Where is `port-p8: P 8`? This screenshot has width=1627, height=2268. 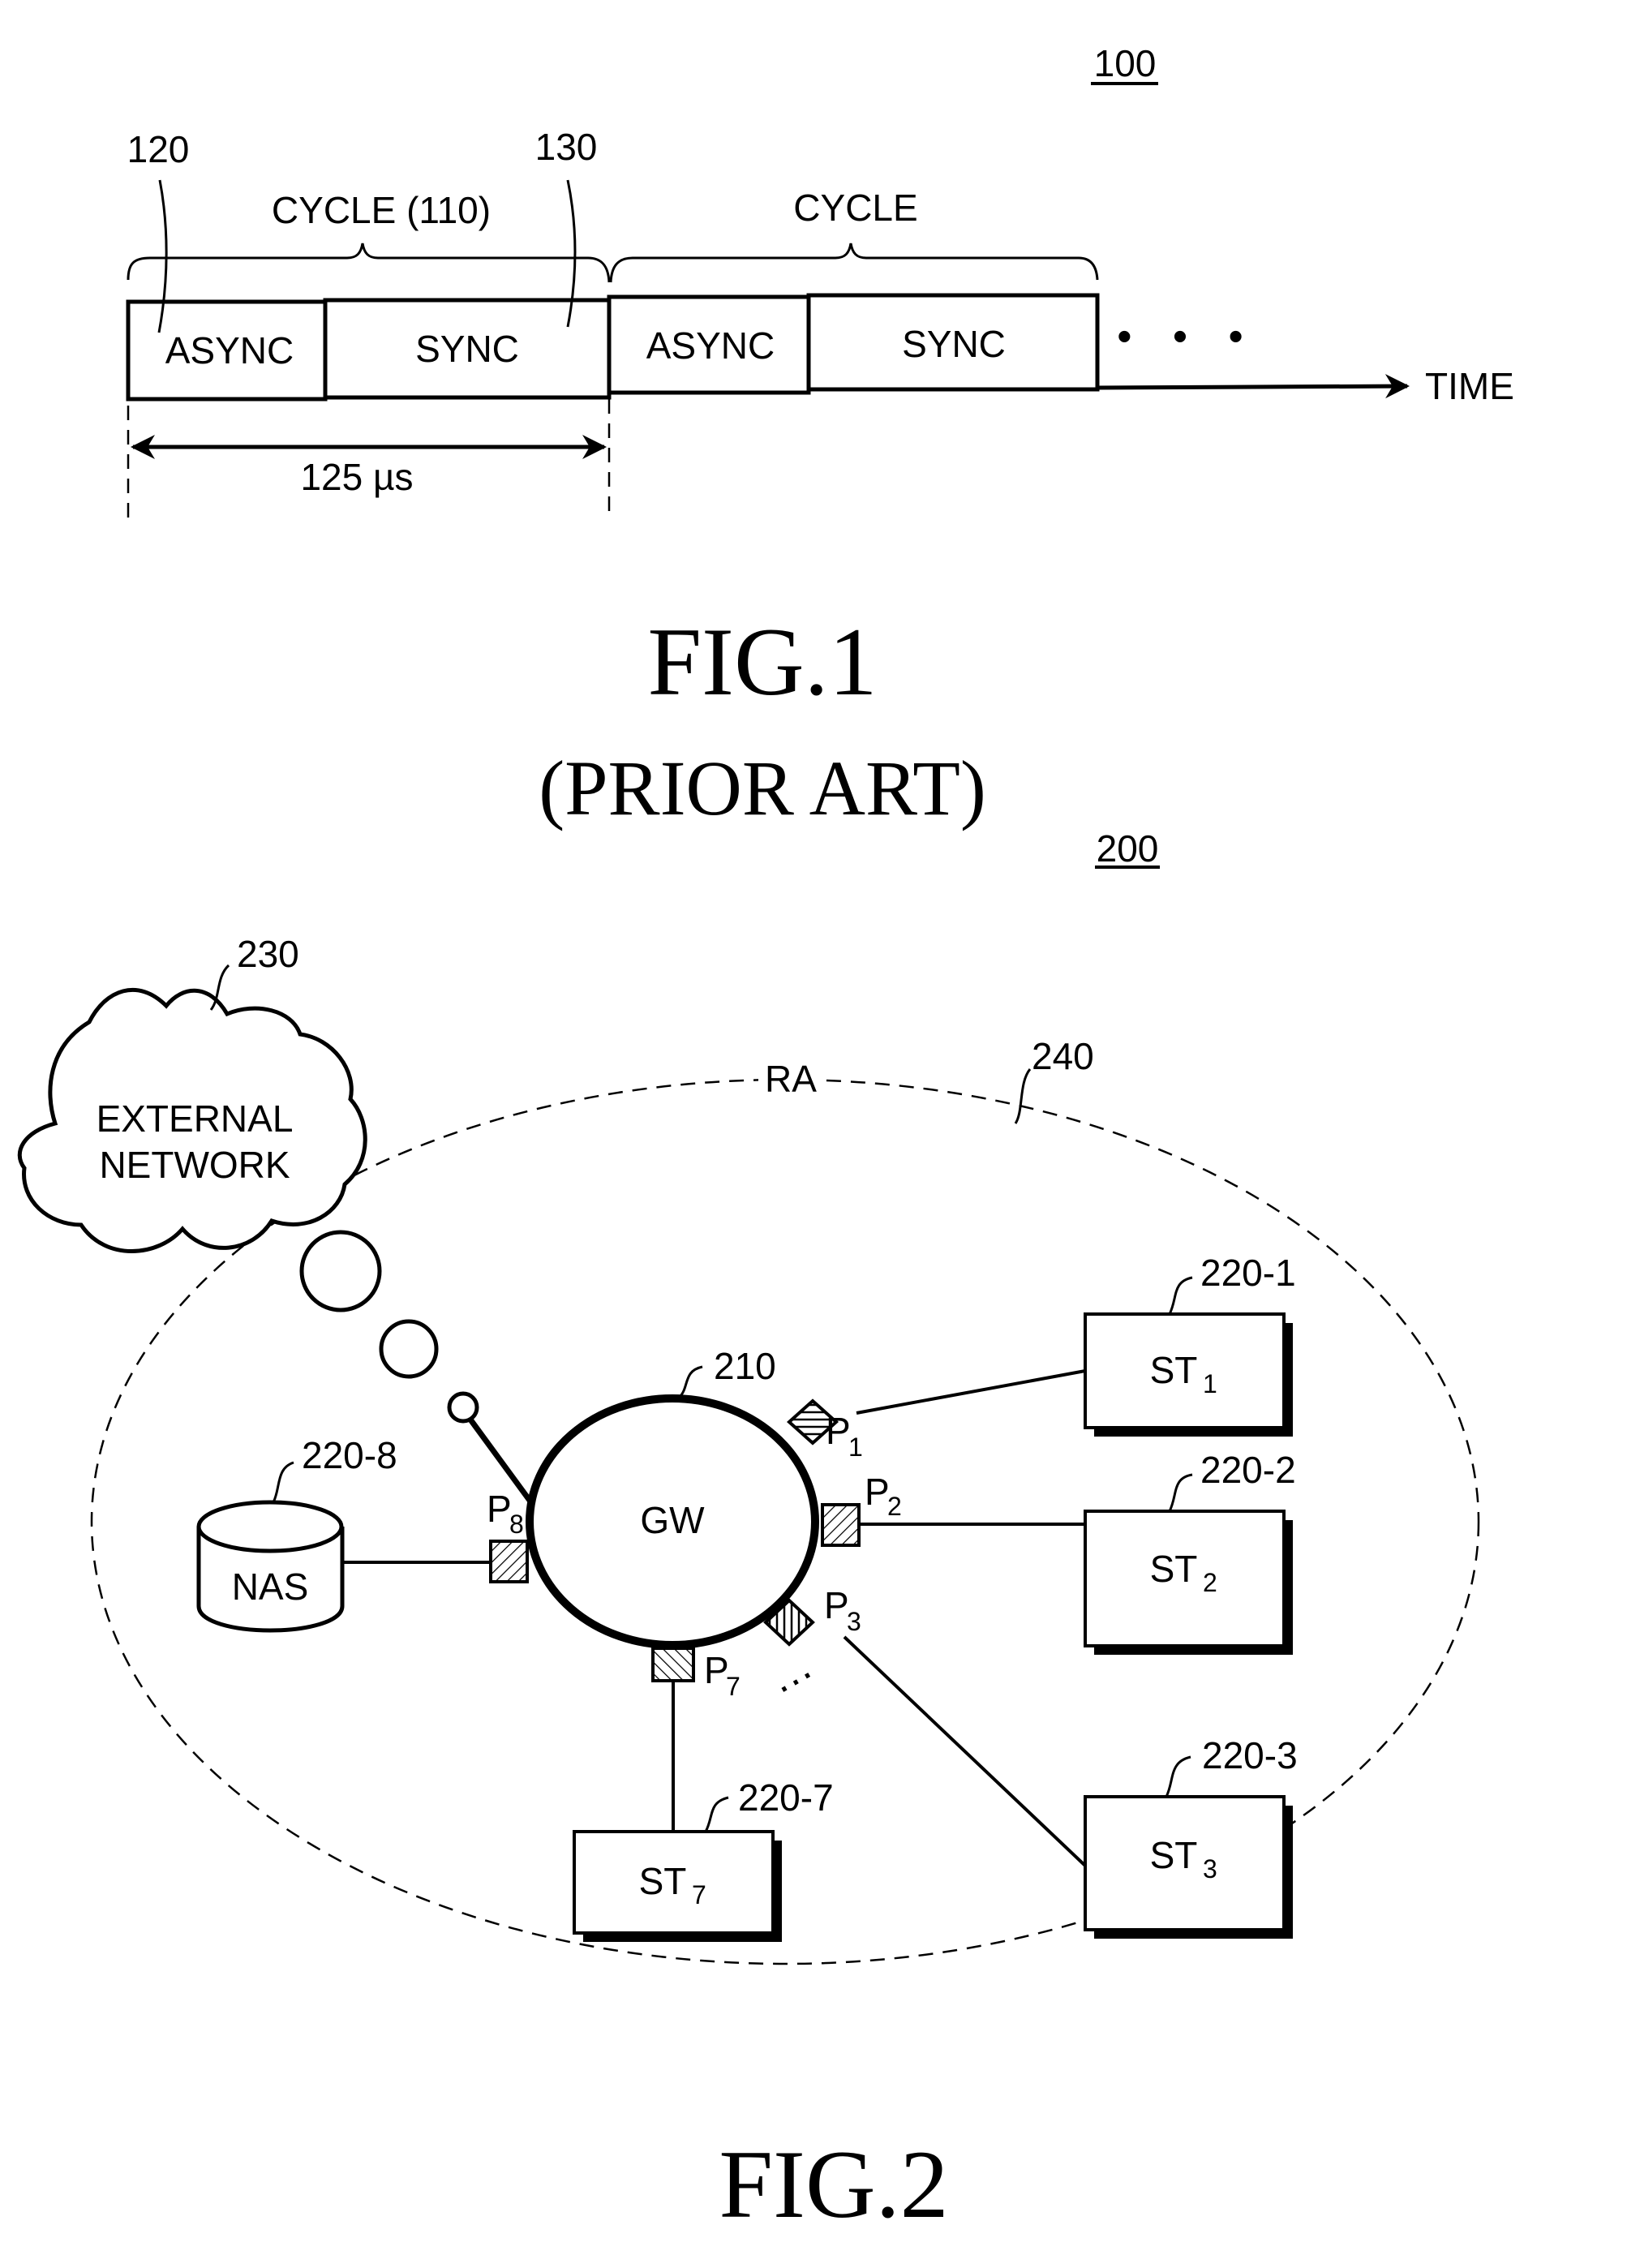 port-p8: P 8 is located at coordinates (508, 1535).